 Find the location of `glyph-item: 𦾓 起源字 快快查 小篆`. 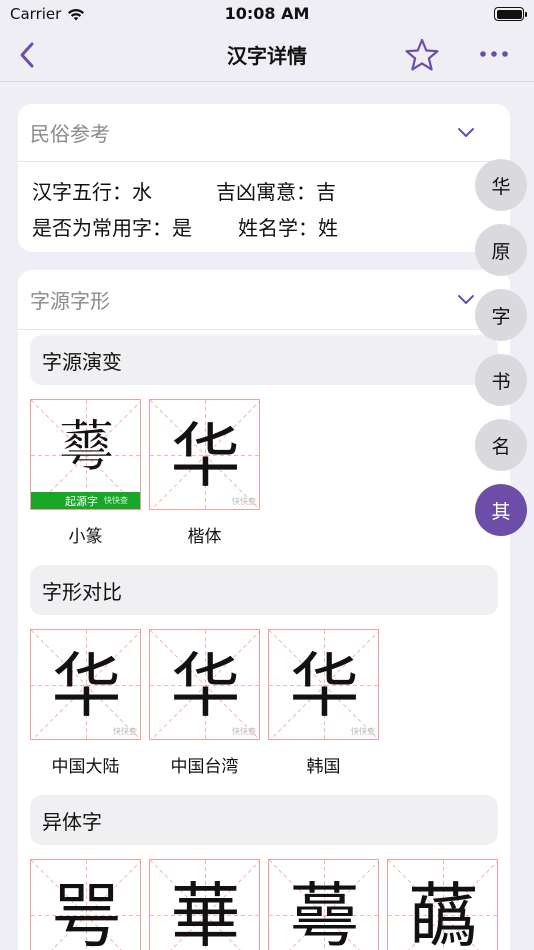

glyph-item: 𦾓 起源字 快快查 小篆 is located at coordinates (85, 473).